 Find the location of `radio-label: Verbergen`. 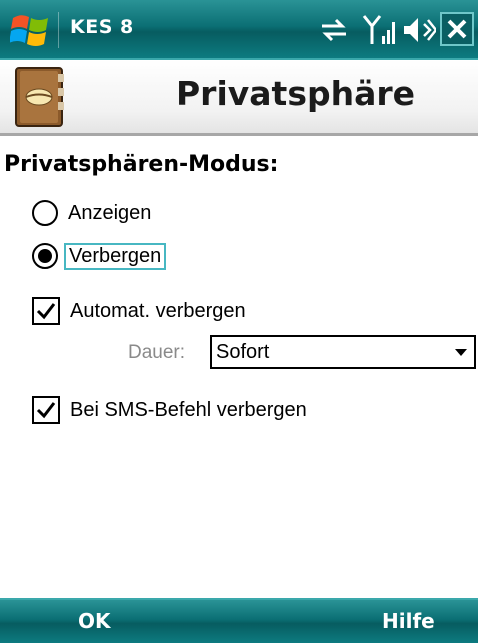

radio-label: Verbergen is located at coordinates (115, 256).